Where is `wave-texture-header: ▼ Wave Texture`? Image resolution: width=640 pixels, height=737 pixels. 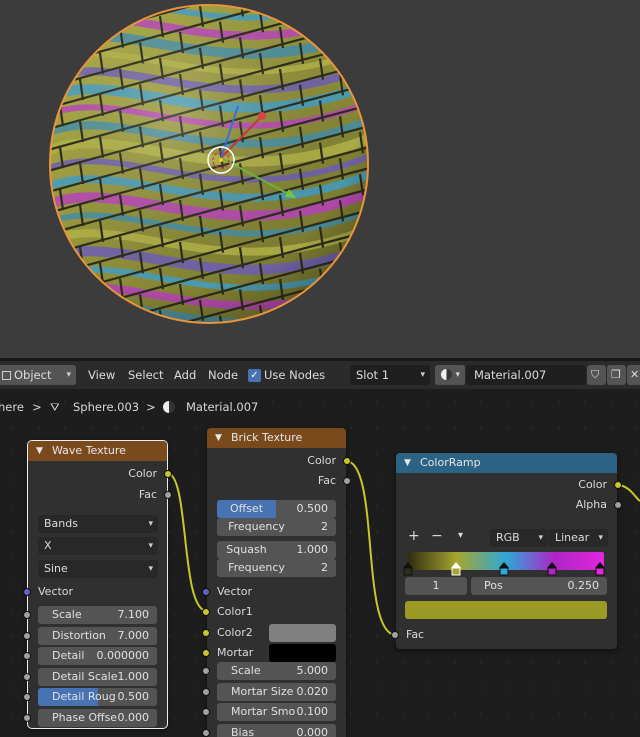
wave-texture-header: ▼ Wave Texture is located at coordinates (97, 451).